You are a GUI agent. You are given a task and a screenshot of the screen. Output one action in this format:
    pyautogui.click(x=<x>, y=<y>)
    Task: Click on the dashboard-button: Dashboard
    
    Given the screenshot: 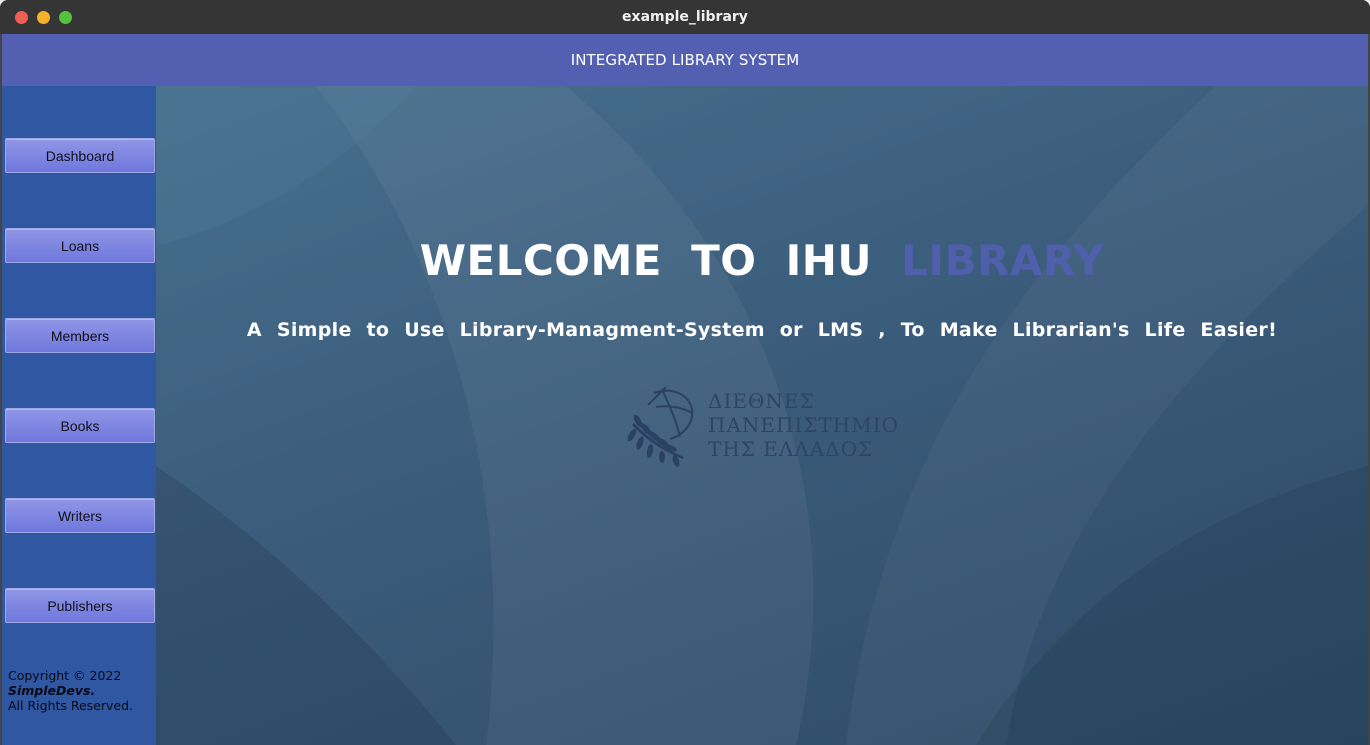 What is the action you would take?
    pyautogui.click(x=80, y=155)
    